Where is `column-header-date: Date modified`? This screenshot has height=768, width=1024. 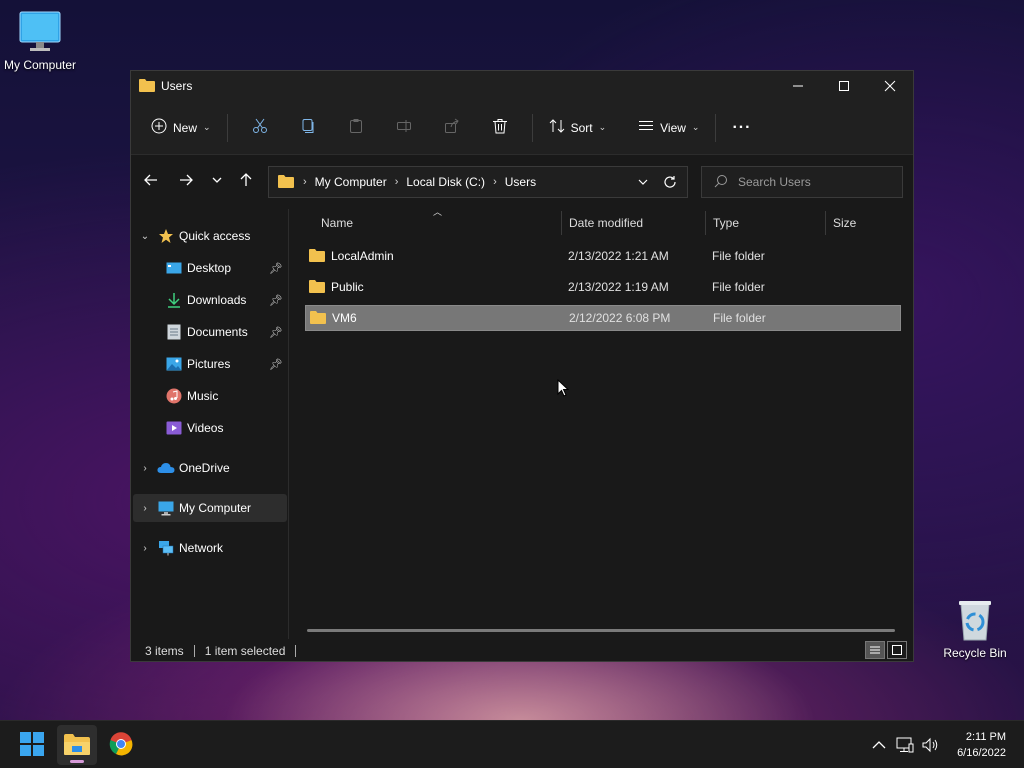
column-header-date: Date modified is located at coordinates (637, 223).